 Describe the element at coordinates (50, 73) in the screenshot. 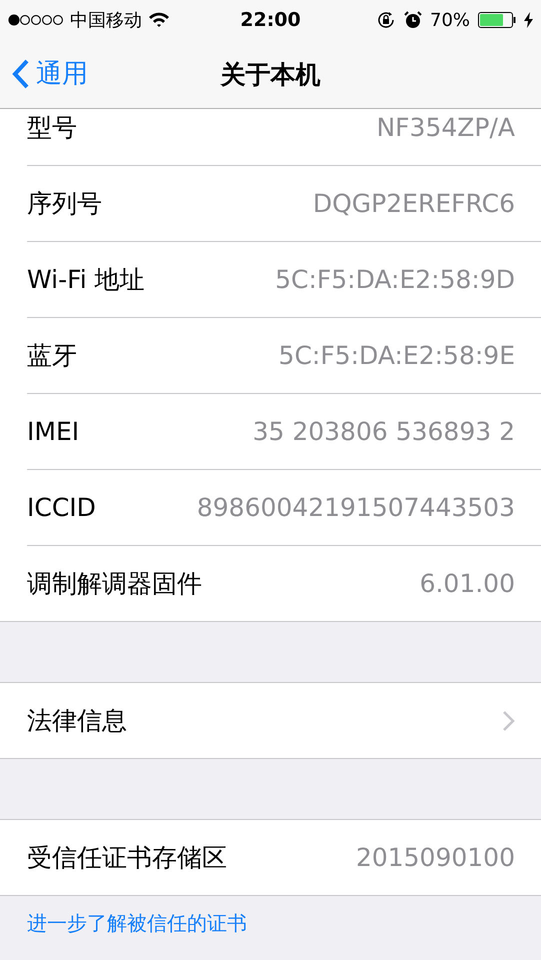

I see `back-button: 通用` at that location.